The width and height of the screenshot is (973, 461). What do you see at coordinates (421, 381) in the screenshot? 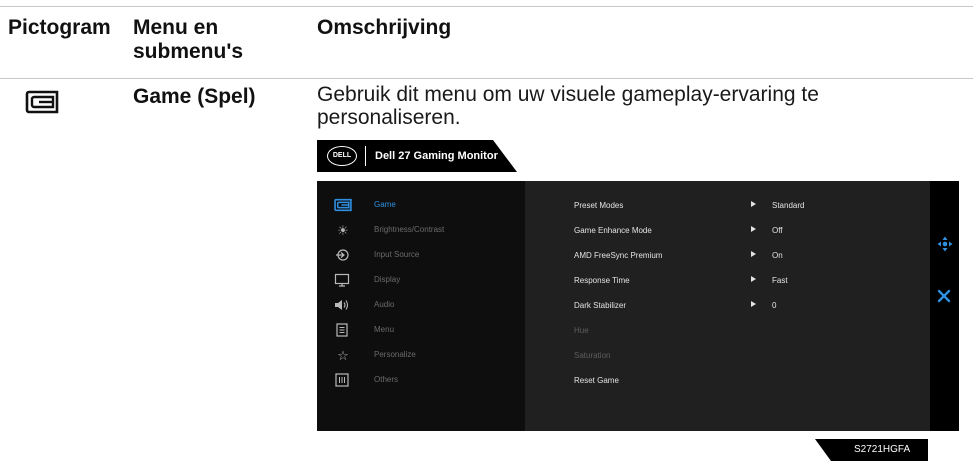
I see `nav-item-others: Others` at bounding box center [421, 381].